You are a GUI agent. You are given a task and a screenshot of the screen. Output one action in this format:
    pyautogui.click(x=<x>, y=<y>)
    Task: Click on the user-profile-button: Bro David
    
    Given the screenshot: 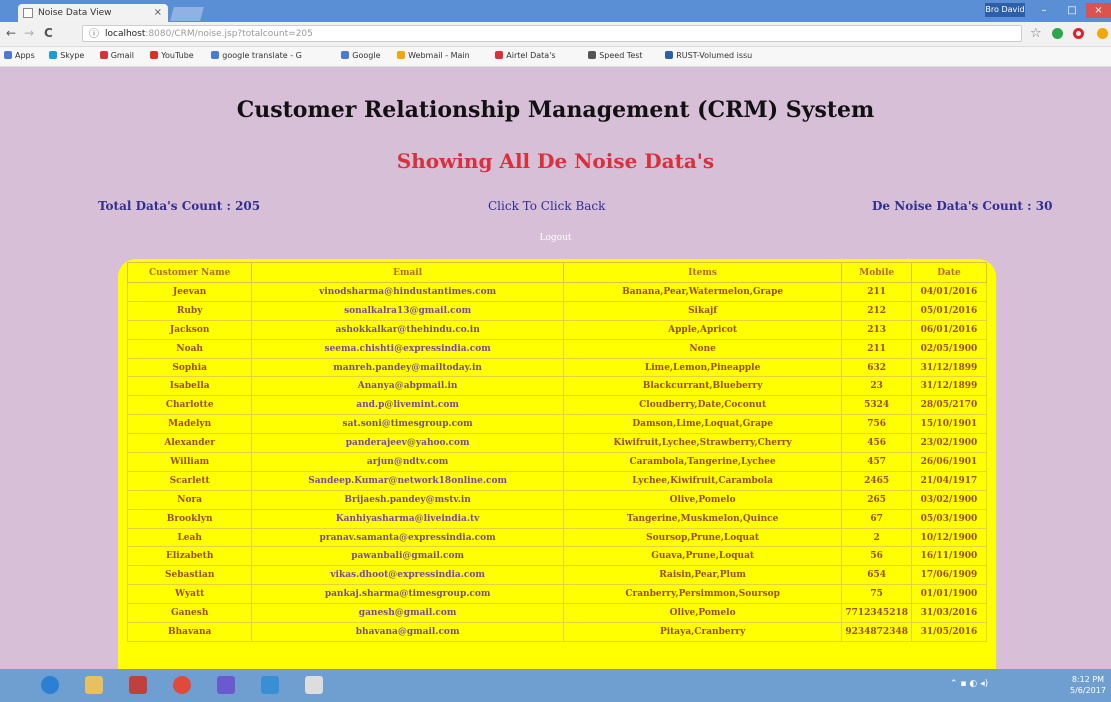 What is the action you would take?
    pyautogui.click(x=1005, y=10)
    